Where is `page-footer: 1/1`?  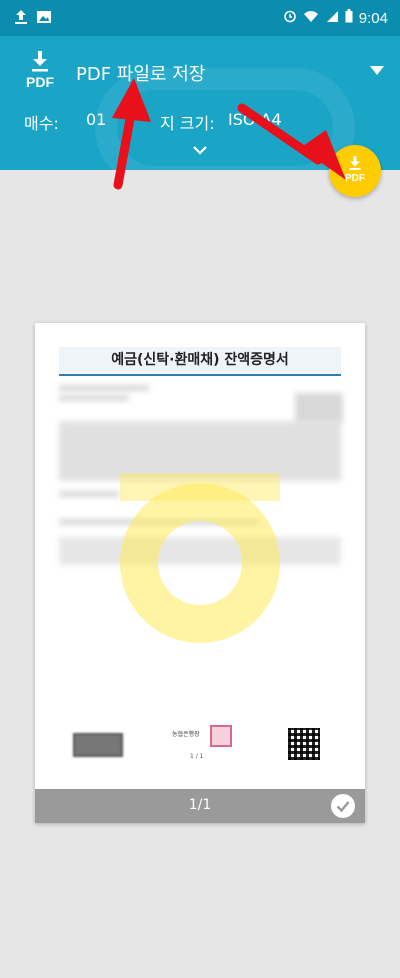 page-footer: 1/1 is located at coordinates (200, 806).